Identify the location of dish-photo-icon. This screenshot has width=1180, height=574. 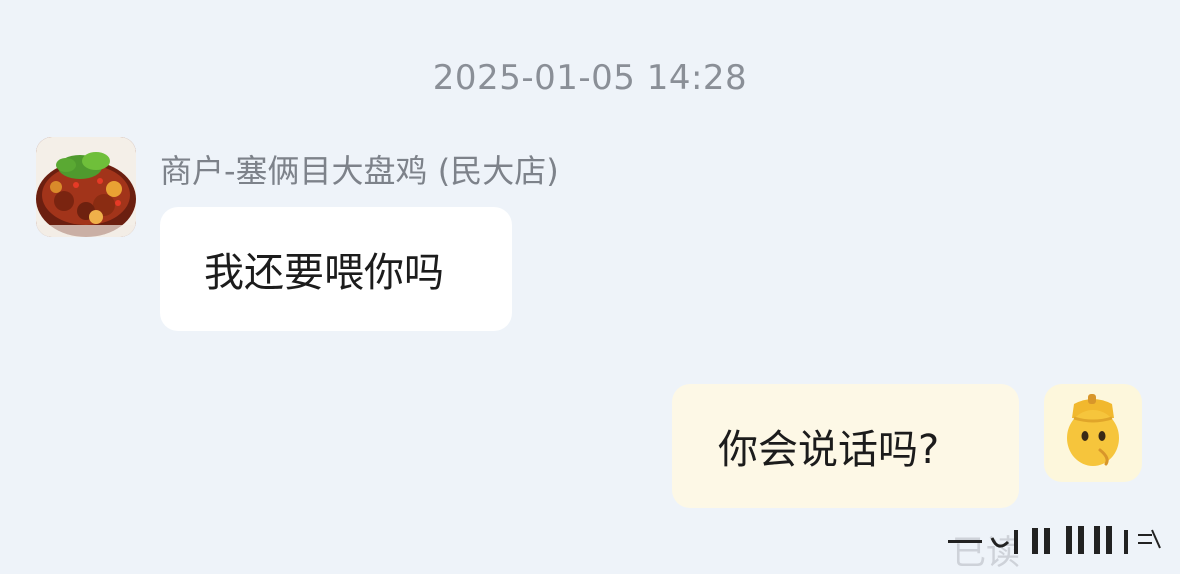
(86, 187).